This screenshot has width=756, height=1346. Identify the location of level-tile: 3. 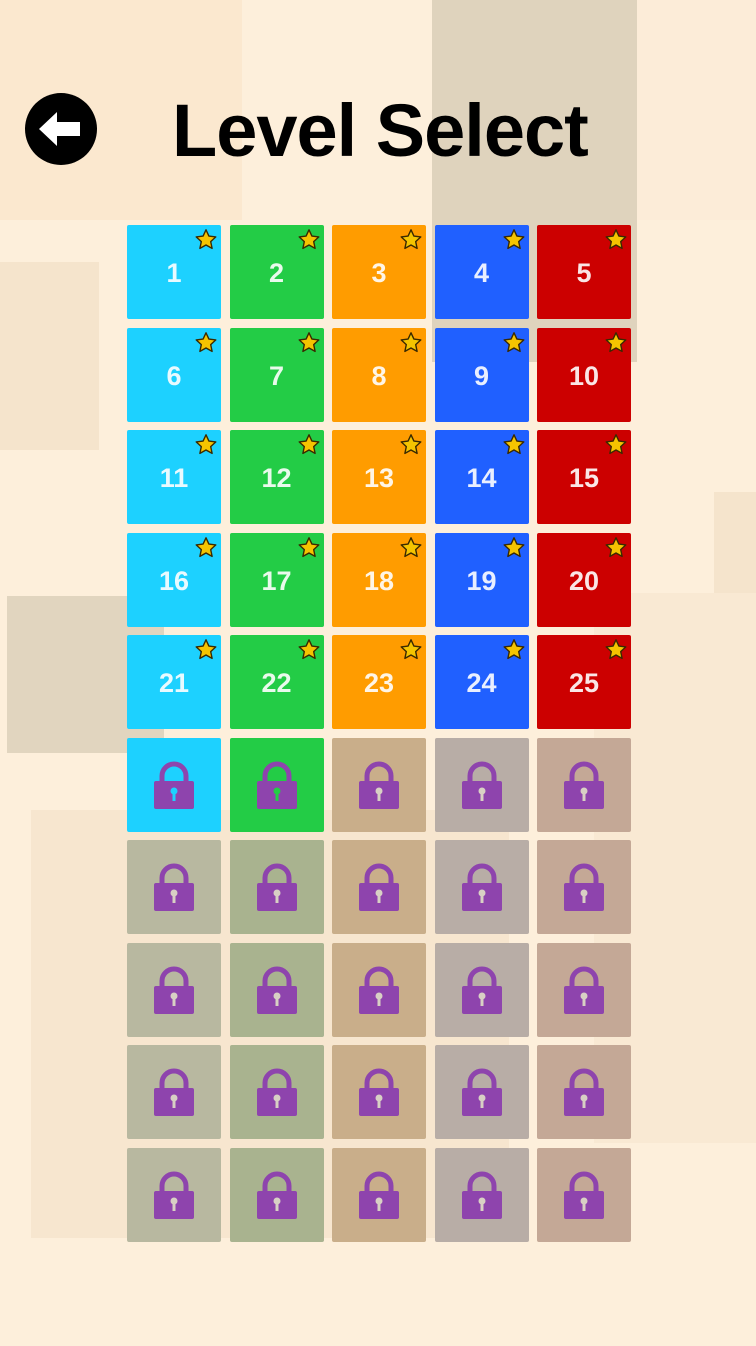
(379, 272).